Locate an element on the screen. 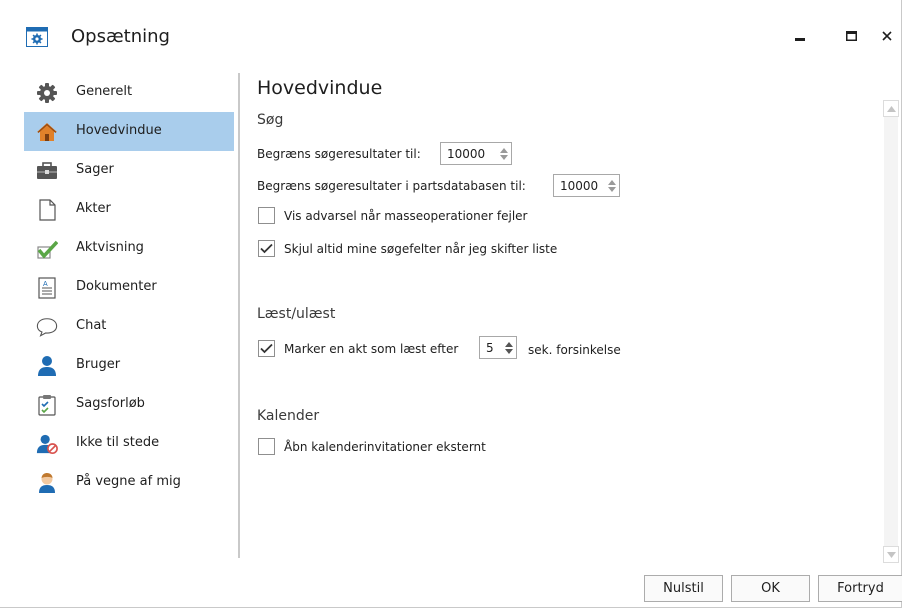 The image size is (902, 608). sidebar-item-generelt: Generelt is located at coordinates (129, 92).